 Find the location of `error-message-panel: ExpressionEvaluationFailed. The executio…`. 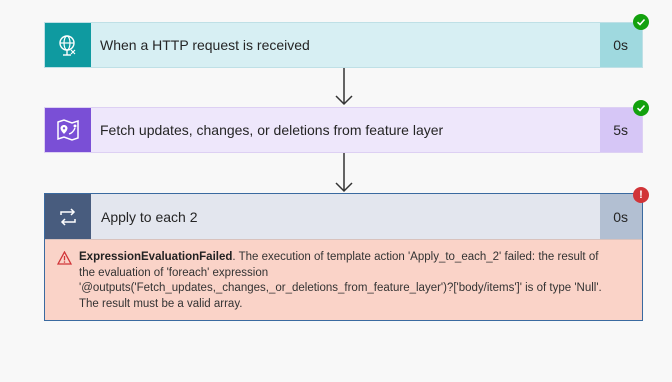

error-message-panel: ExpressionEvaluationFailed. The executio… is located at coordinates (336, 281).